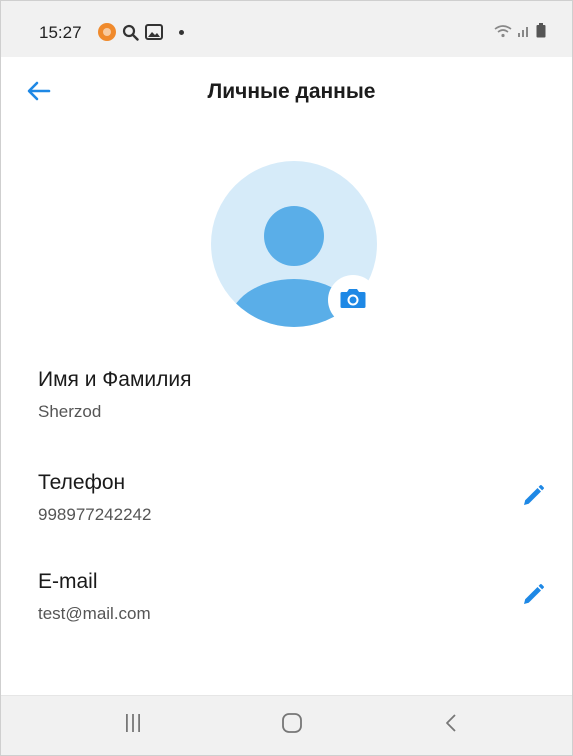 This screenshot has height=756, width=573. I want to click on field-full-name: Имя и Фамилия Sherzod, so click(293, 395).